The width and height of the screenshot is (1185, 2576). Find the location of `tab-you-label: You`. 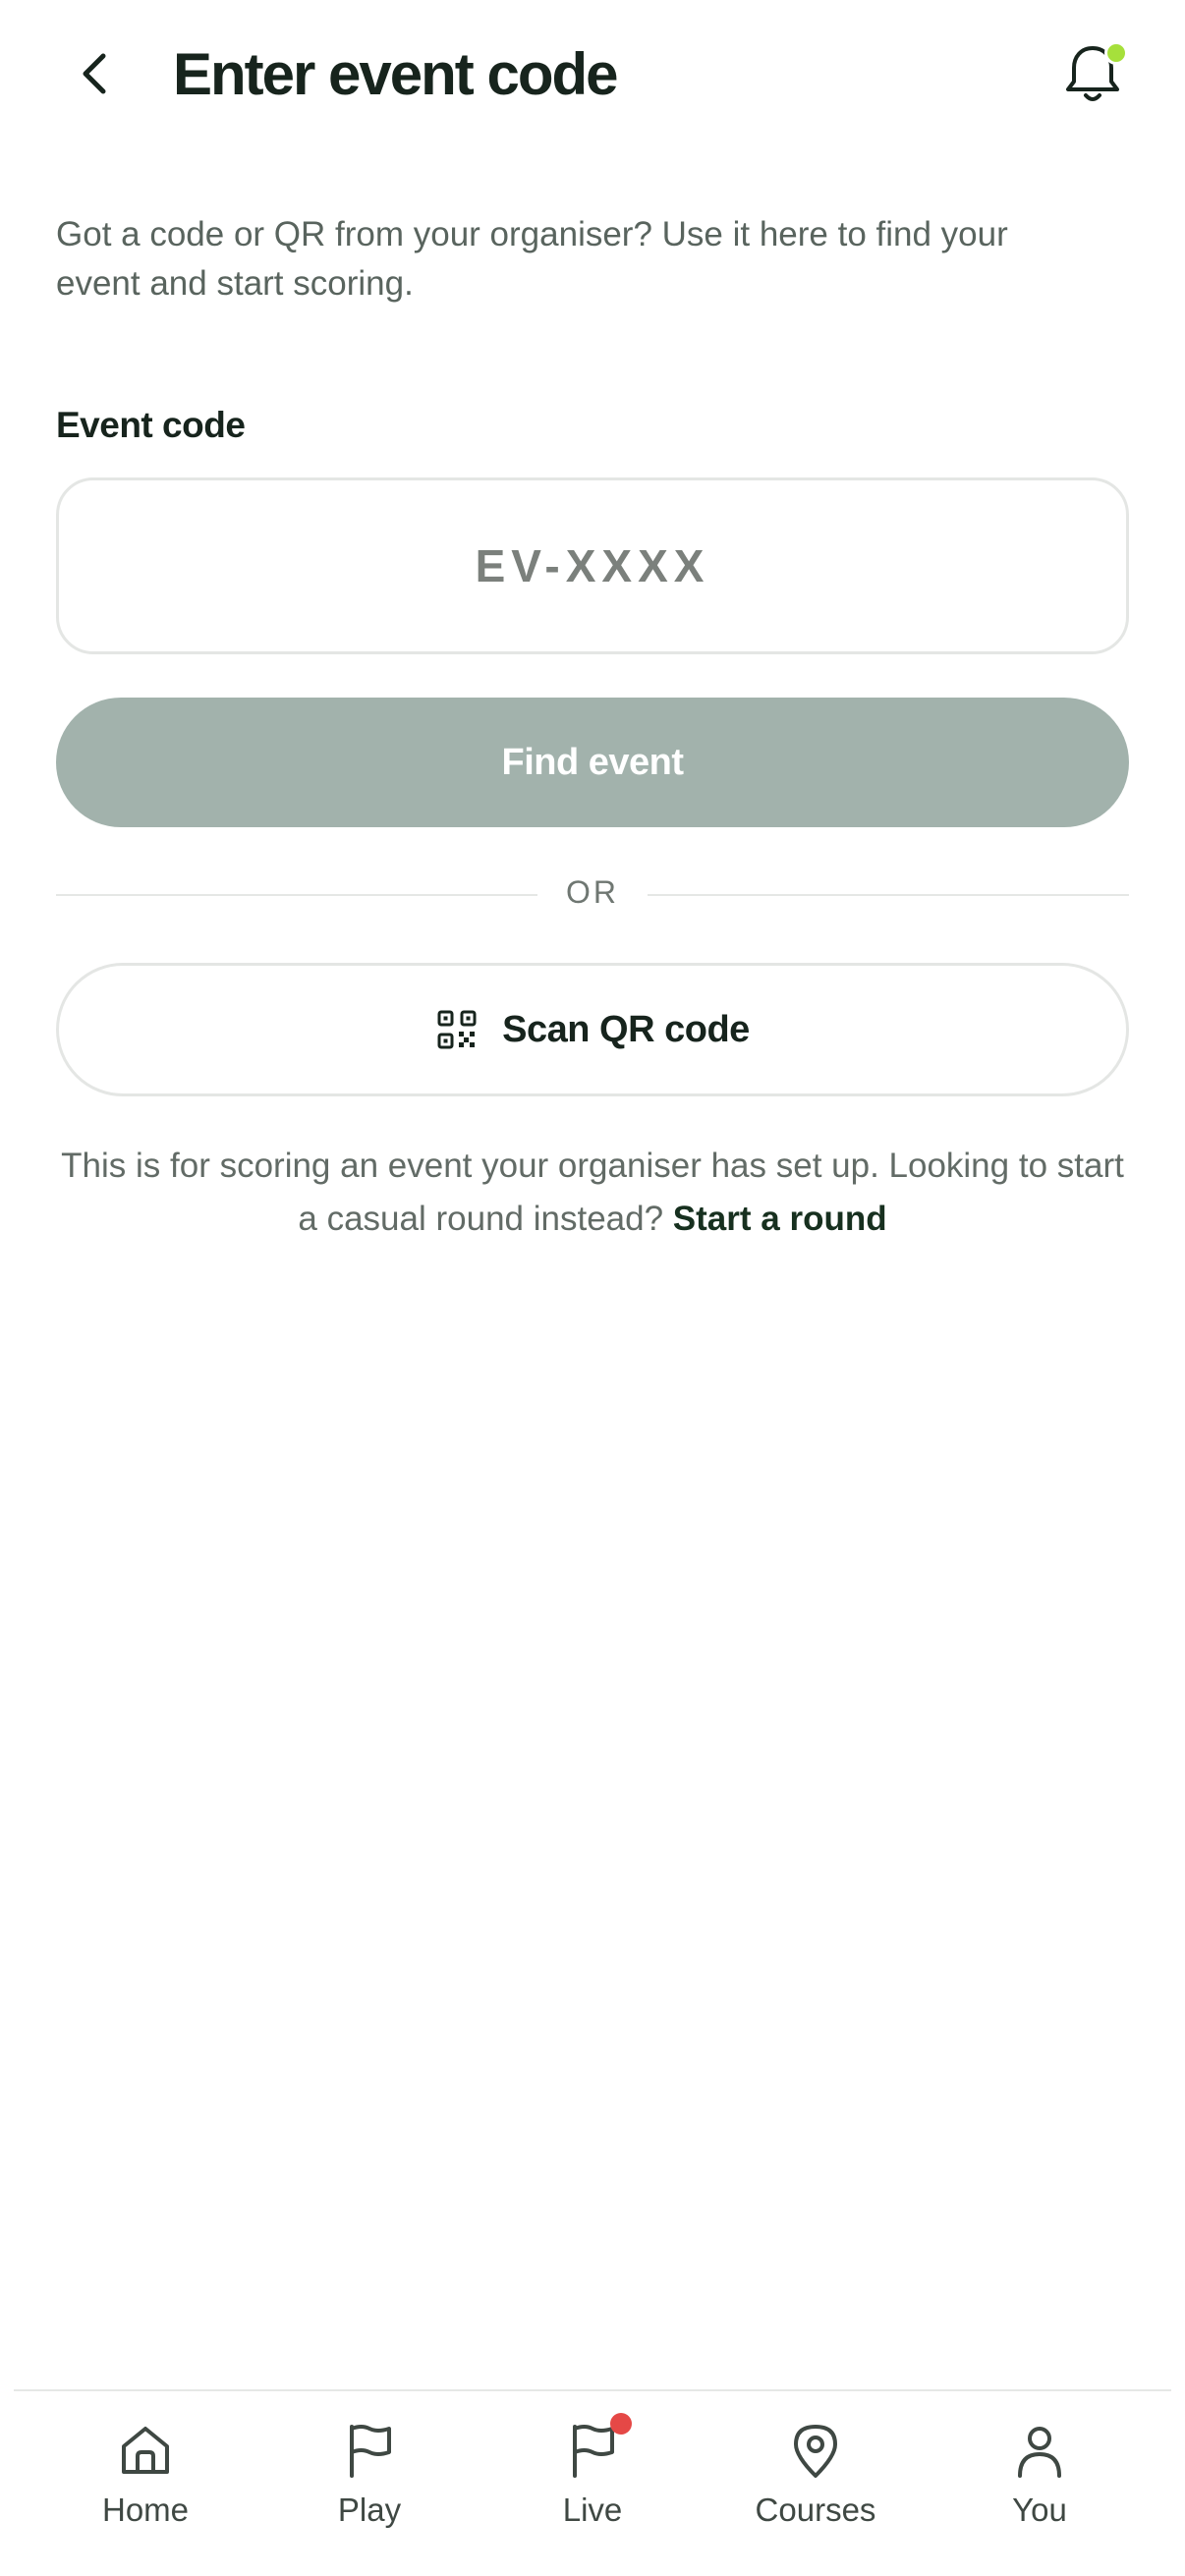

tab-you-label: You is located at coordinates (1040, 2510).